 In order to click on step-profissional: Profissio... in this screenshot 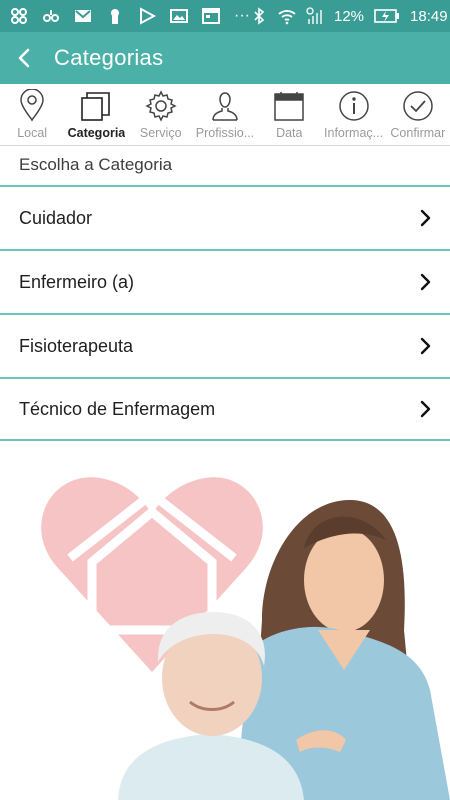, I will do `click(225, 114)`.